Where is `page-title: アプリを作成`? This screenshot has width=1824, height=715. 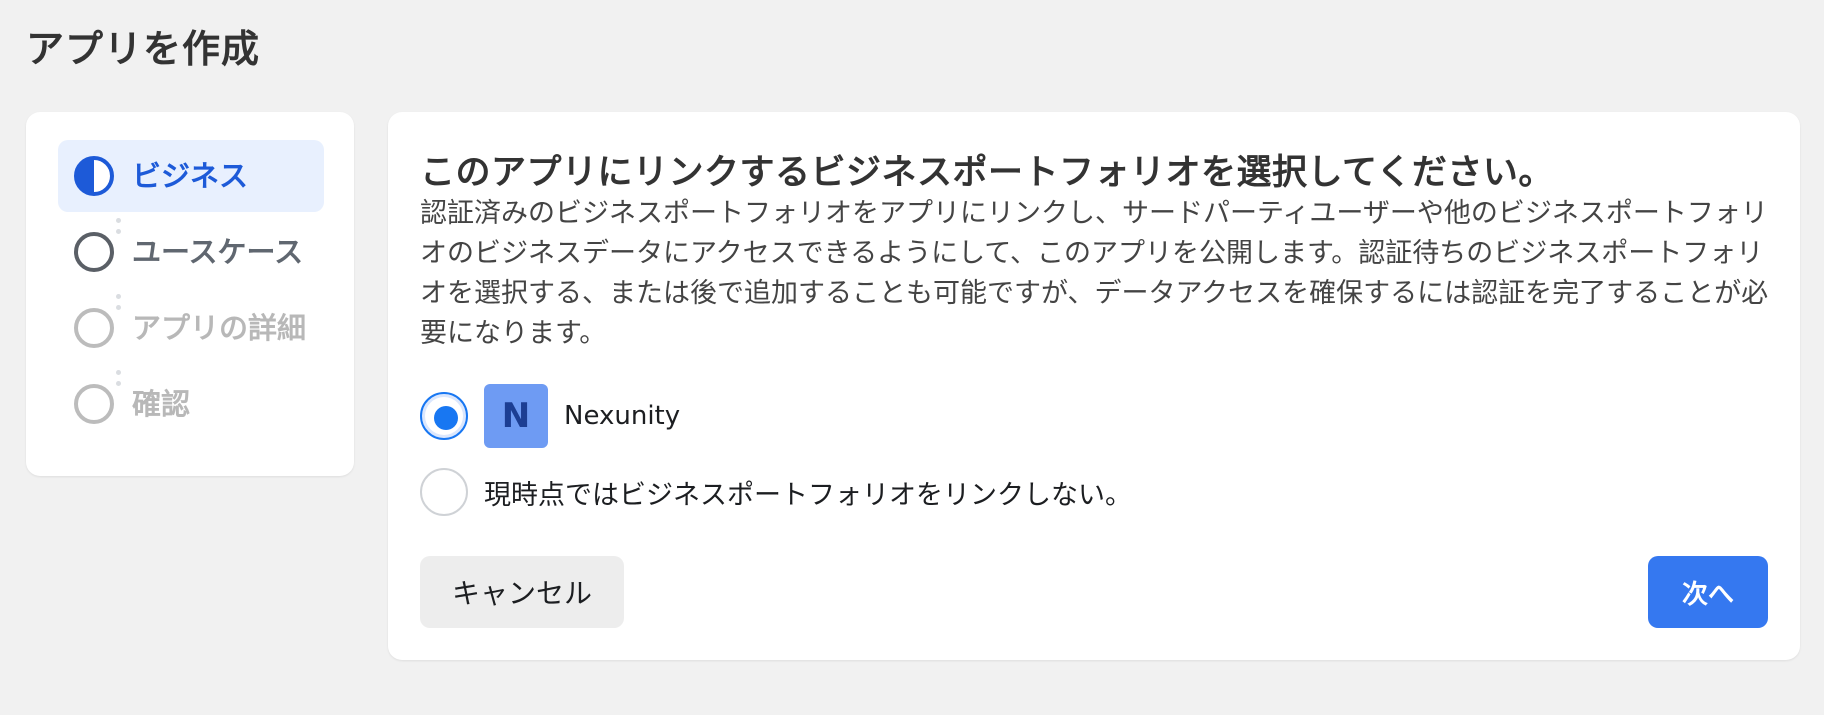 page-title: アプリを作成 is located at coordinates (143, 49).